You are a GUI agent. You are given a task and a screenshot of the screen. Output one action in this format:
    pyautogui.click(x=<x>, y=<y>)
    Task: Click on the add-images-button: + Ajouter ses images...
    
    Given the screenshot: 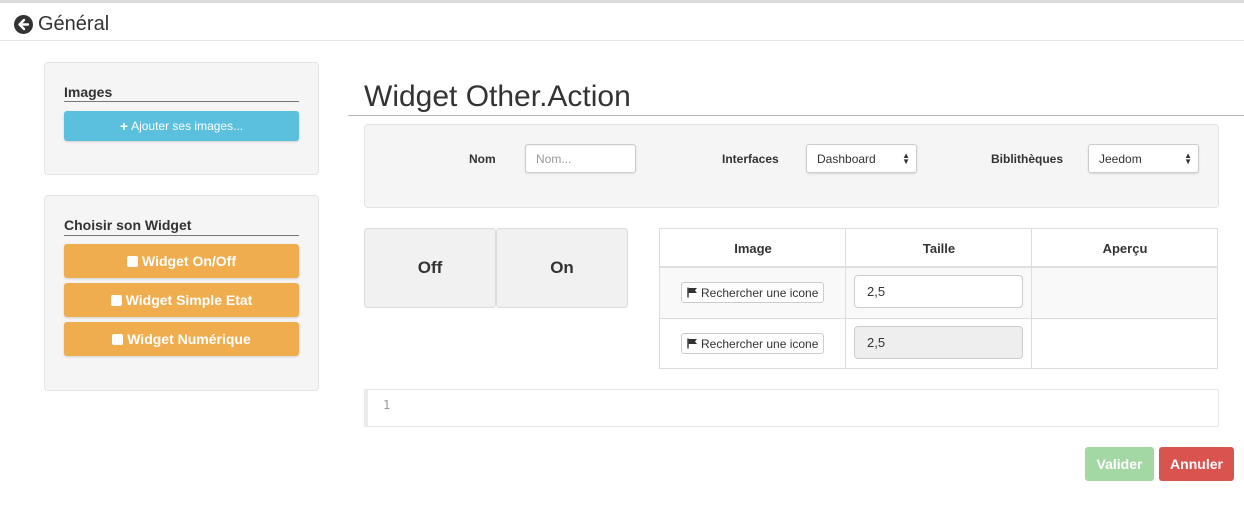 What is the action you would take?
    pyautogui.click(x=181, y=126)
    